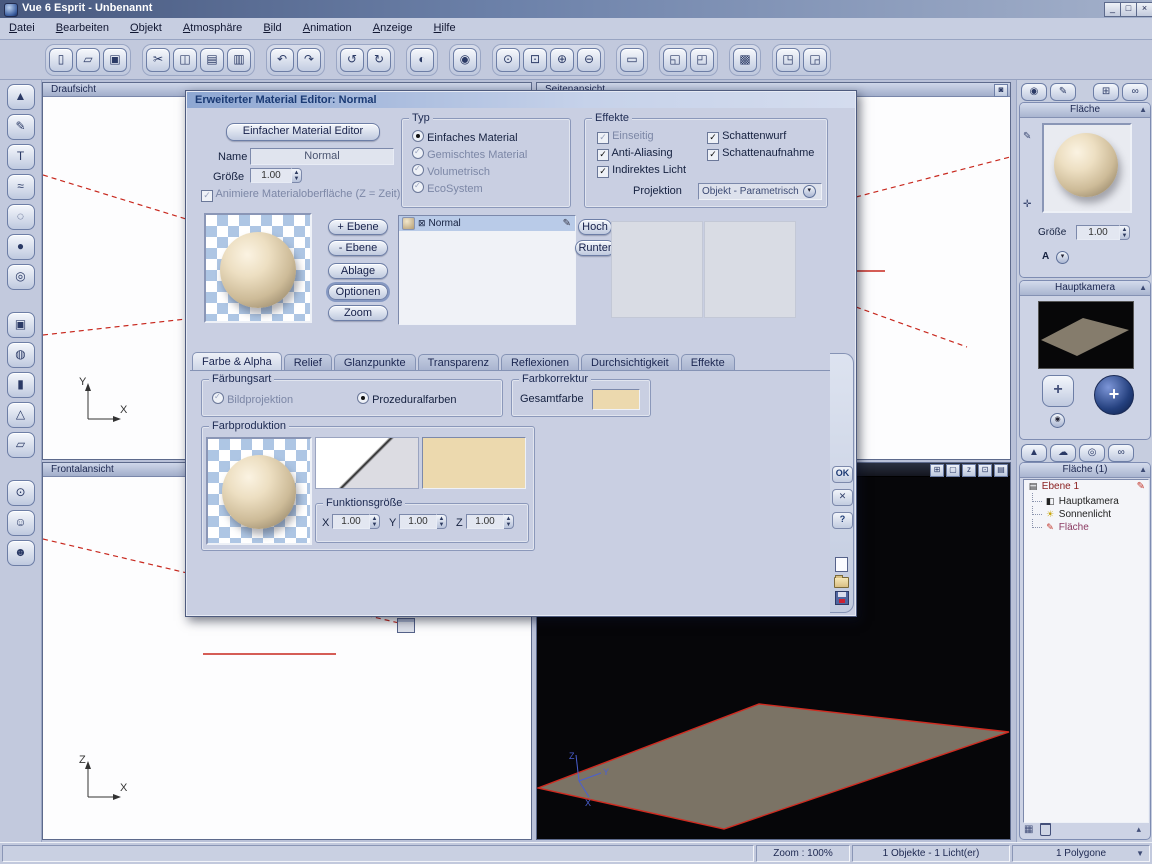  What do you see at coordinates (487, 223) in the screenshot?
I see `layer-row-normal: ⊠ Normal ✎` at bounding box center [487, 223].